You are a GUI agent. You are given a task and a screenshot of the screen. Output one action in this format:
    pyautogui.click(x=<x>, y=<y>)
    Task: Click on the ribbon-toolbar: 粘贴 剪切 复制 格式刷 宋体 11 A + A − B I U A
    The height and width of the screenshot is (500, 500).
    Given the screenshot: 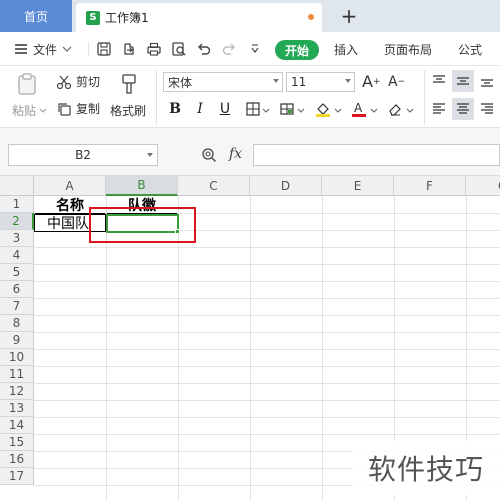 What is the action you would take?
    pyautogui.click(x=250, y=97)
    